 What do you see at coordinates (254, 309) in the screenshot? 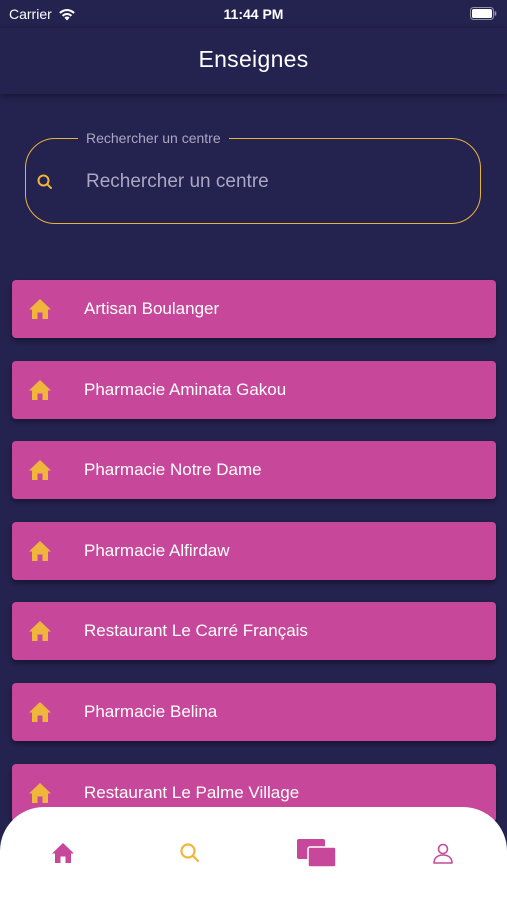
I see `list-item: Artisan Boulanger` at bounding box center [254, 309].